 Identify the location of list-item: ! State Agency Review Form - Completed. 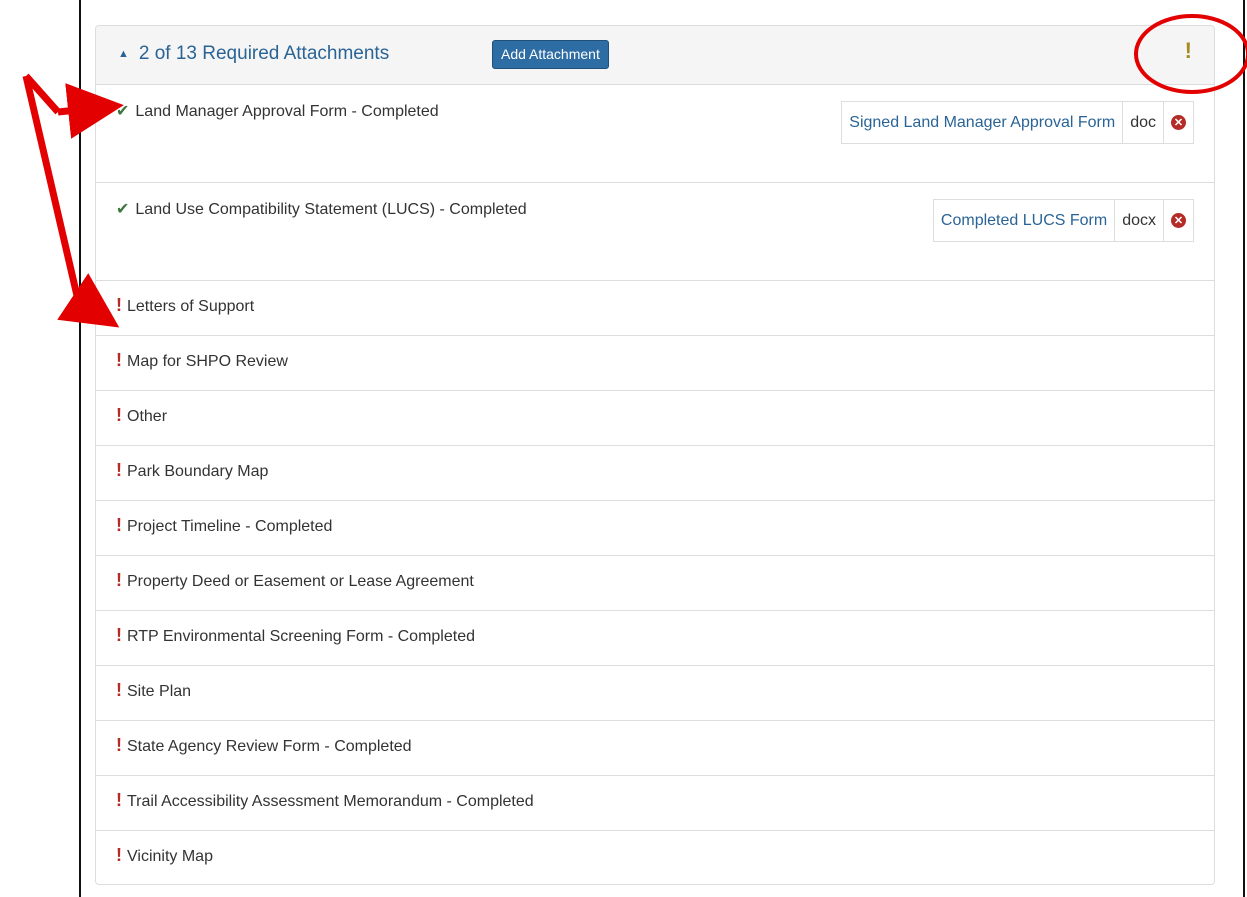
(655, 748).